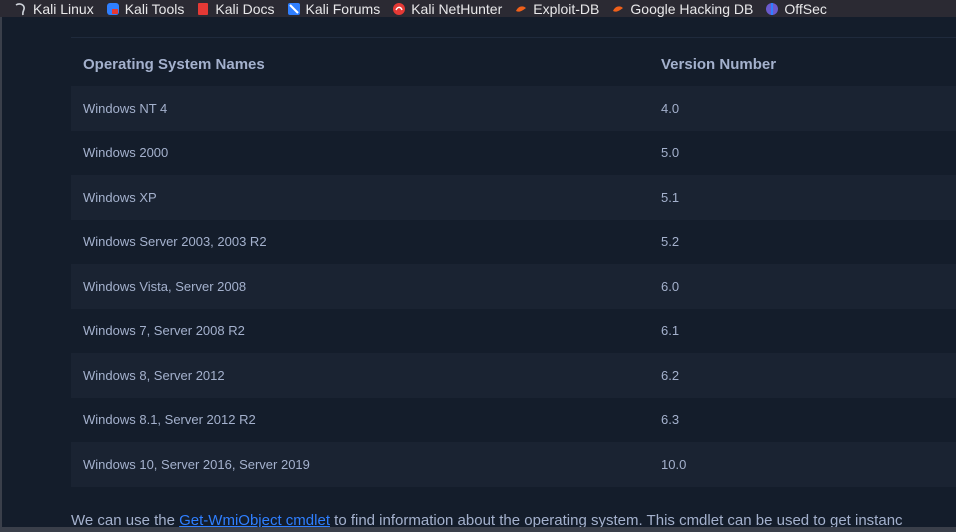  Describe the element at coordinates (447, 9) in the screenshot. I see `bookmark-kali-nethunter: Kali NetHunter` at that location.